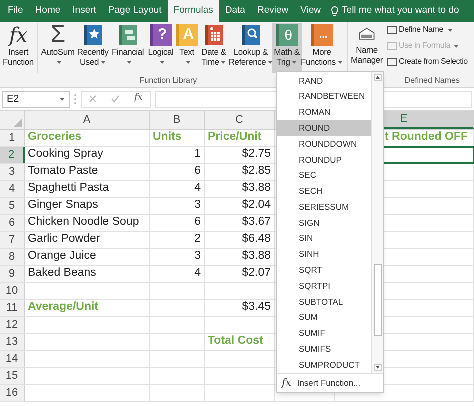 The height and width of the screenshot is (406, 474). What do you see at coordinates (75, 99) in the screenshot?
I see `grip-icon` at bounding box center [75, 99].